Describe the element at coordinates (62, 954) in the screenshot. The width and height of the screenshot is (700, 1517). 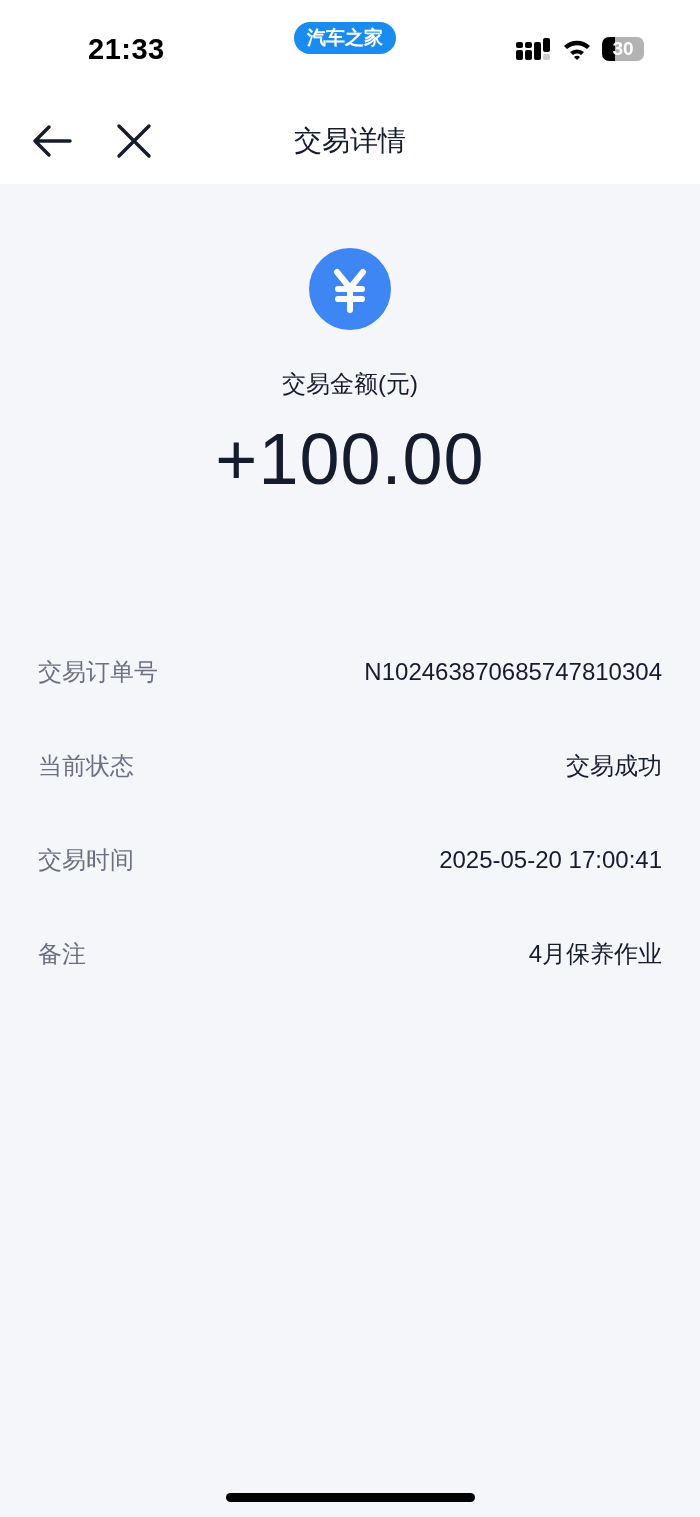
I see `detail-label: 备注` at that location.